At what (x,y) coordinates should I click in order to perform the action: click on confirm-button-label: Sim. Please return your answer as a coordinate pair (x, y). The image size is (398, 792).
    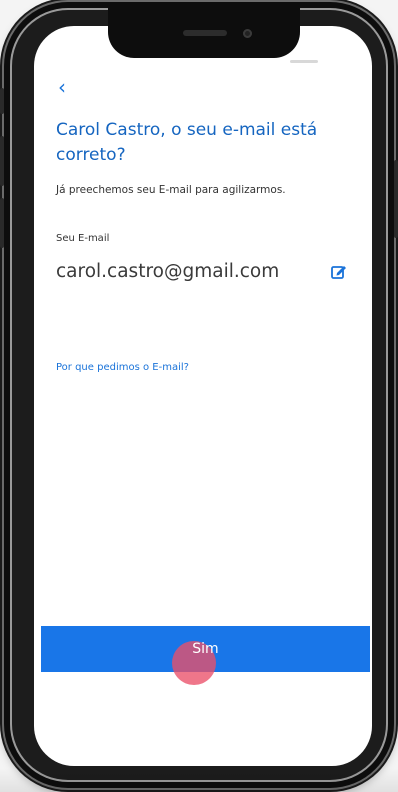
    Looking at the image, I should click on (205, 649).